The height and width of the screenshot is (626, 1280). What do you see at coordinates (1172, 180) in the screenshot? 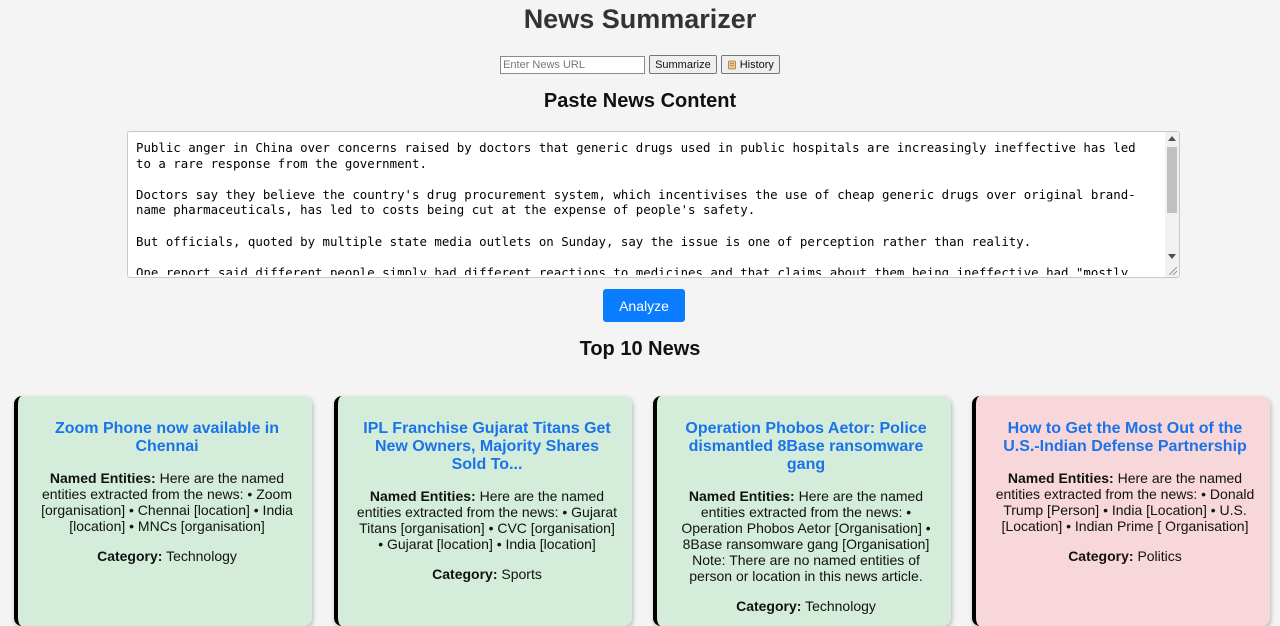
I see `scrollbar-thumb` at bounding box center [1172, 180].